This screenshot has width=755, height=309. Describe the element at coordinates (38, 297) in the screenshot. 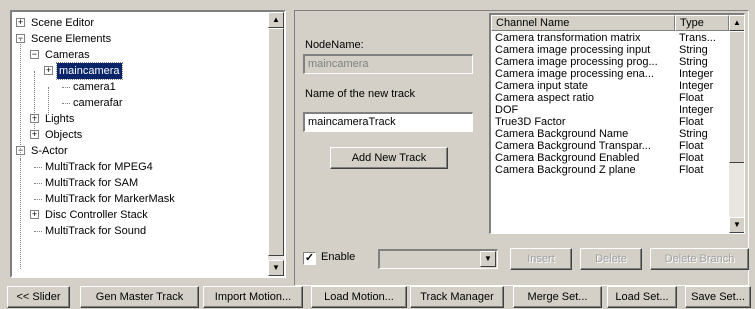

I see `slider-button: << Slider` at that location.